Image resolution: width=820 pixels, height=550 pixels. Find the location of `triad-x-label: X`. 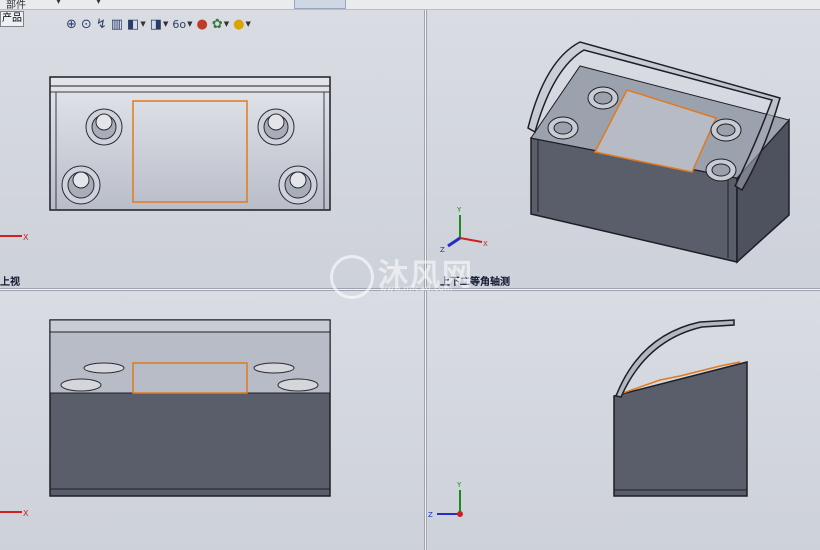

triad-x-label: X is located at coordinates (26, 237).